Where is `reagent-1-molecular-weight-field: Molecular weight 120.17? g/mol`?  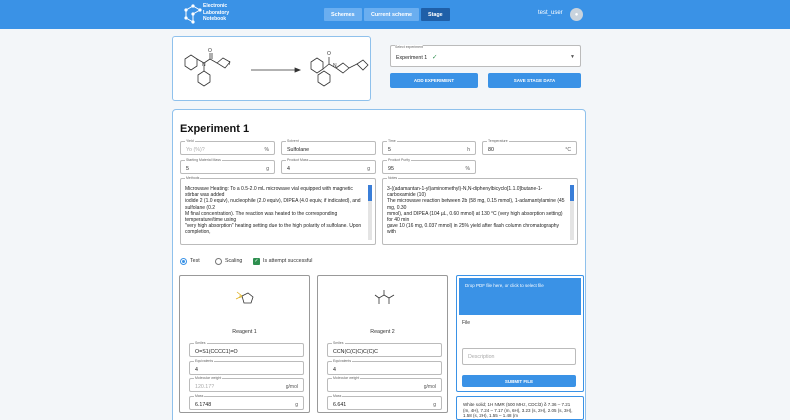 reagent-1-molecular-weight-field: Molecular weight 120.17? g/mol is located at coordinates (246, 384).